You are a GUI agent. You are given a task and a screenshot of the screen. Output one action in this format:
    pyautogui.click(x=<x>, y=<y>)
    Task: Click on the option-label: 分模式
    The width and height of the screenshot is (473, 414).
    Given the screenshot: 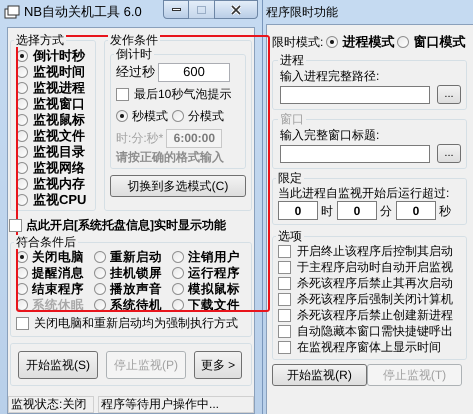 What is the action you would take?
    pyautogui.click(x=206, y=116)
    